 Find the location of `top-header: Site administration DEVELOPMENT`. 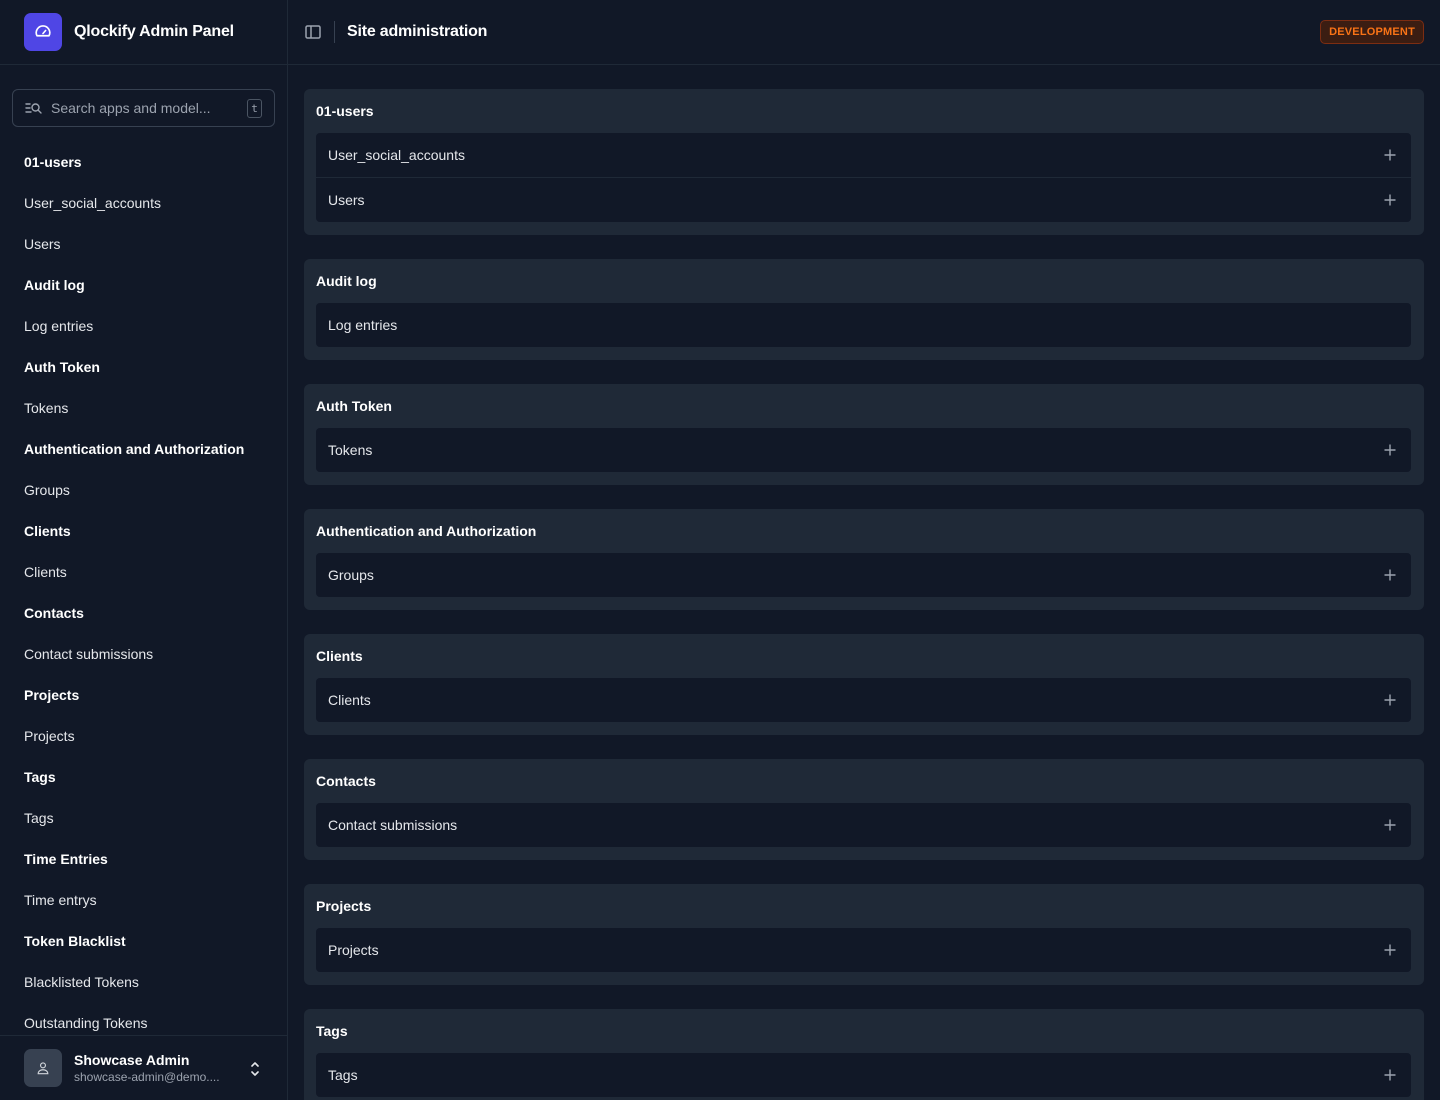

top-header: Site administration DEVELOPMENT is located at coordinates (864, 32).